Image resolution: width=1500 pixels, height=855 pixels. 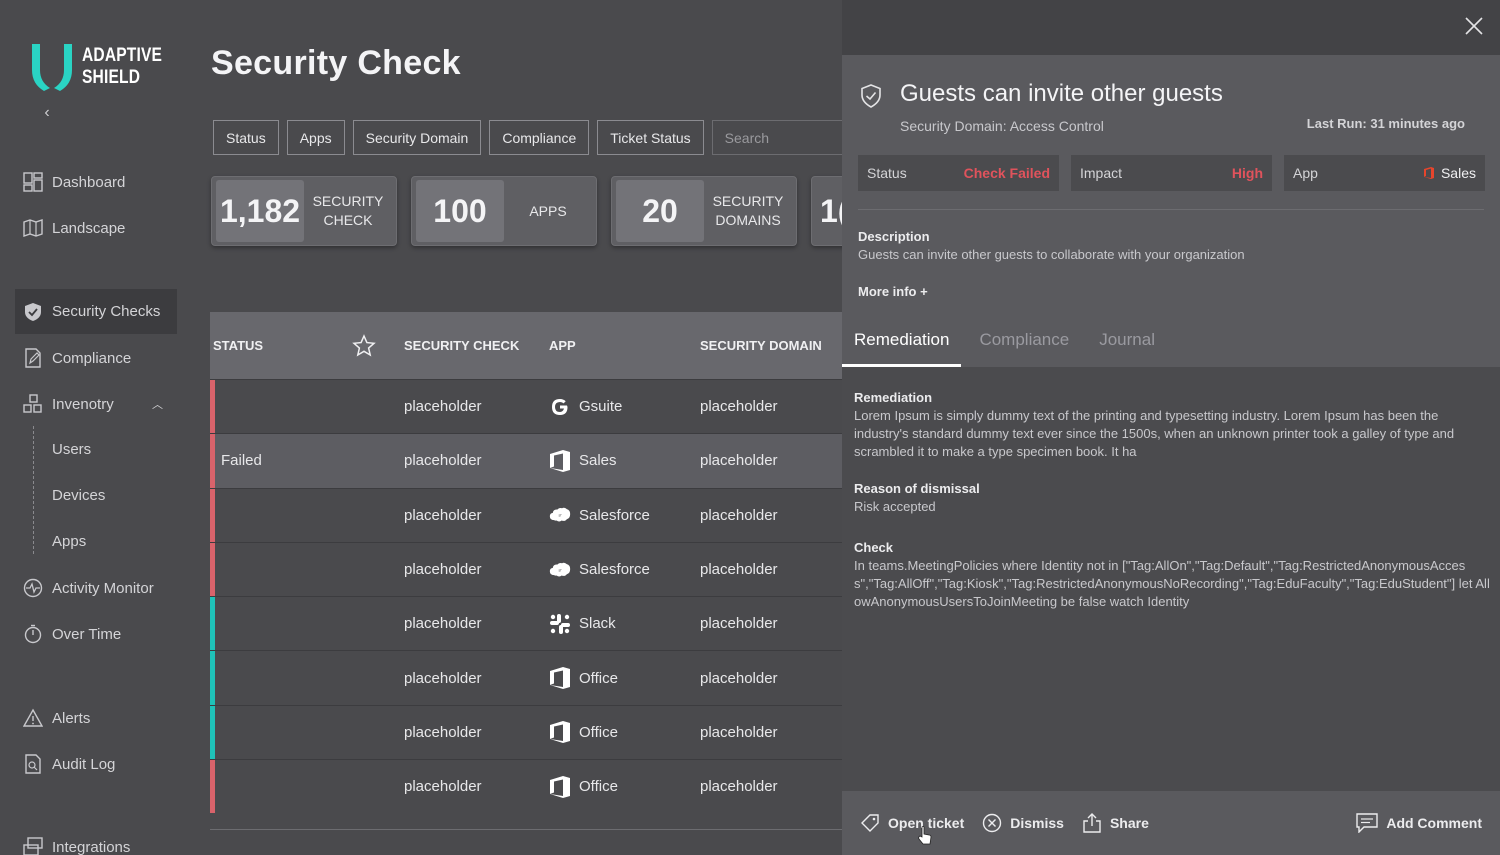 What do you see at coordinates (614, 570) in the screenshot?
I see `row-app-name: Salesforce` at bounding box center [614, 570].